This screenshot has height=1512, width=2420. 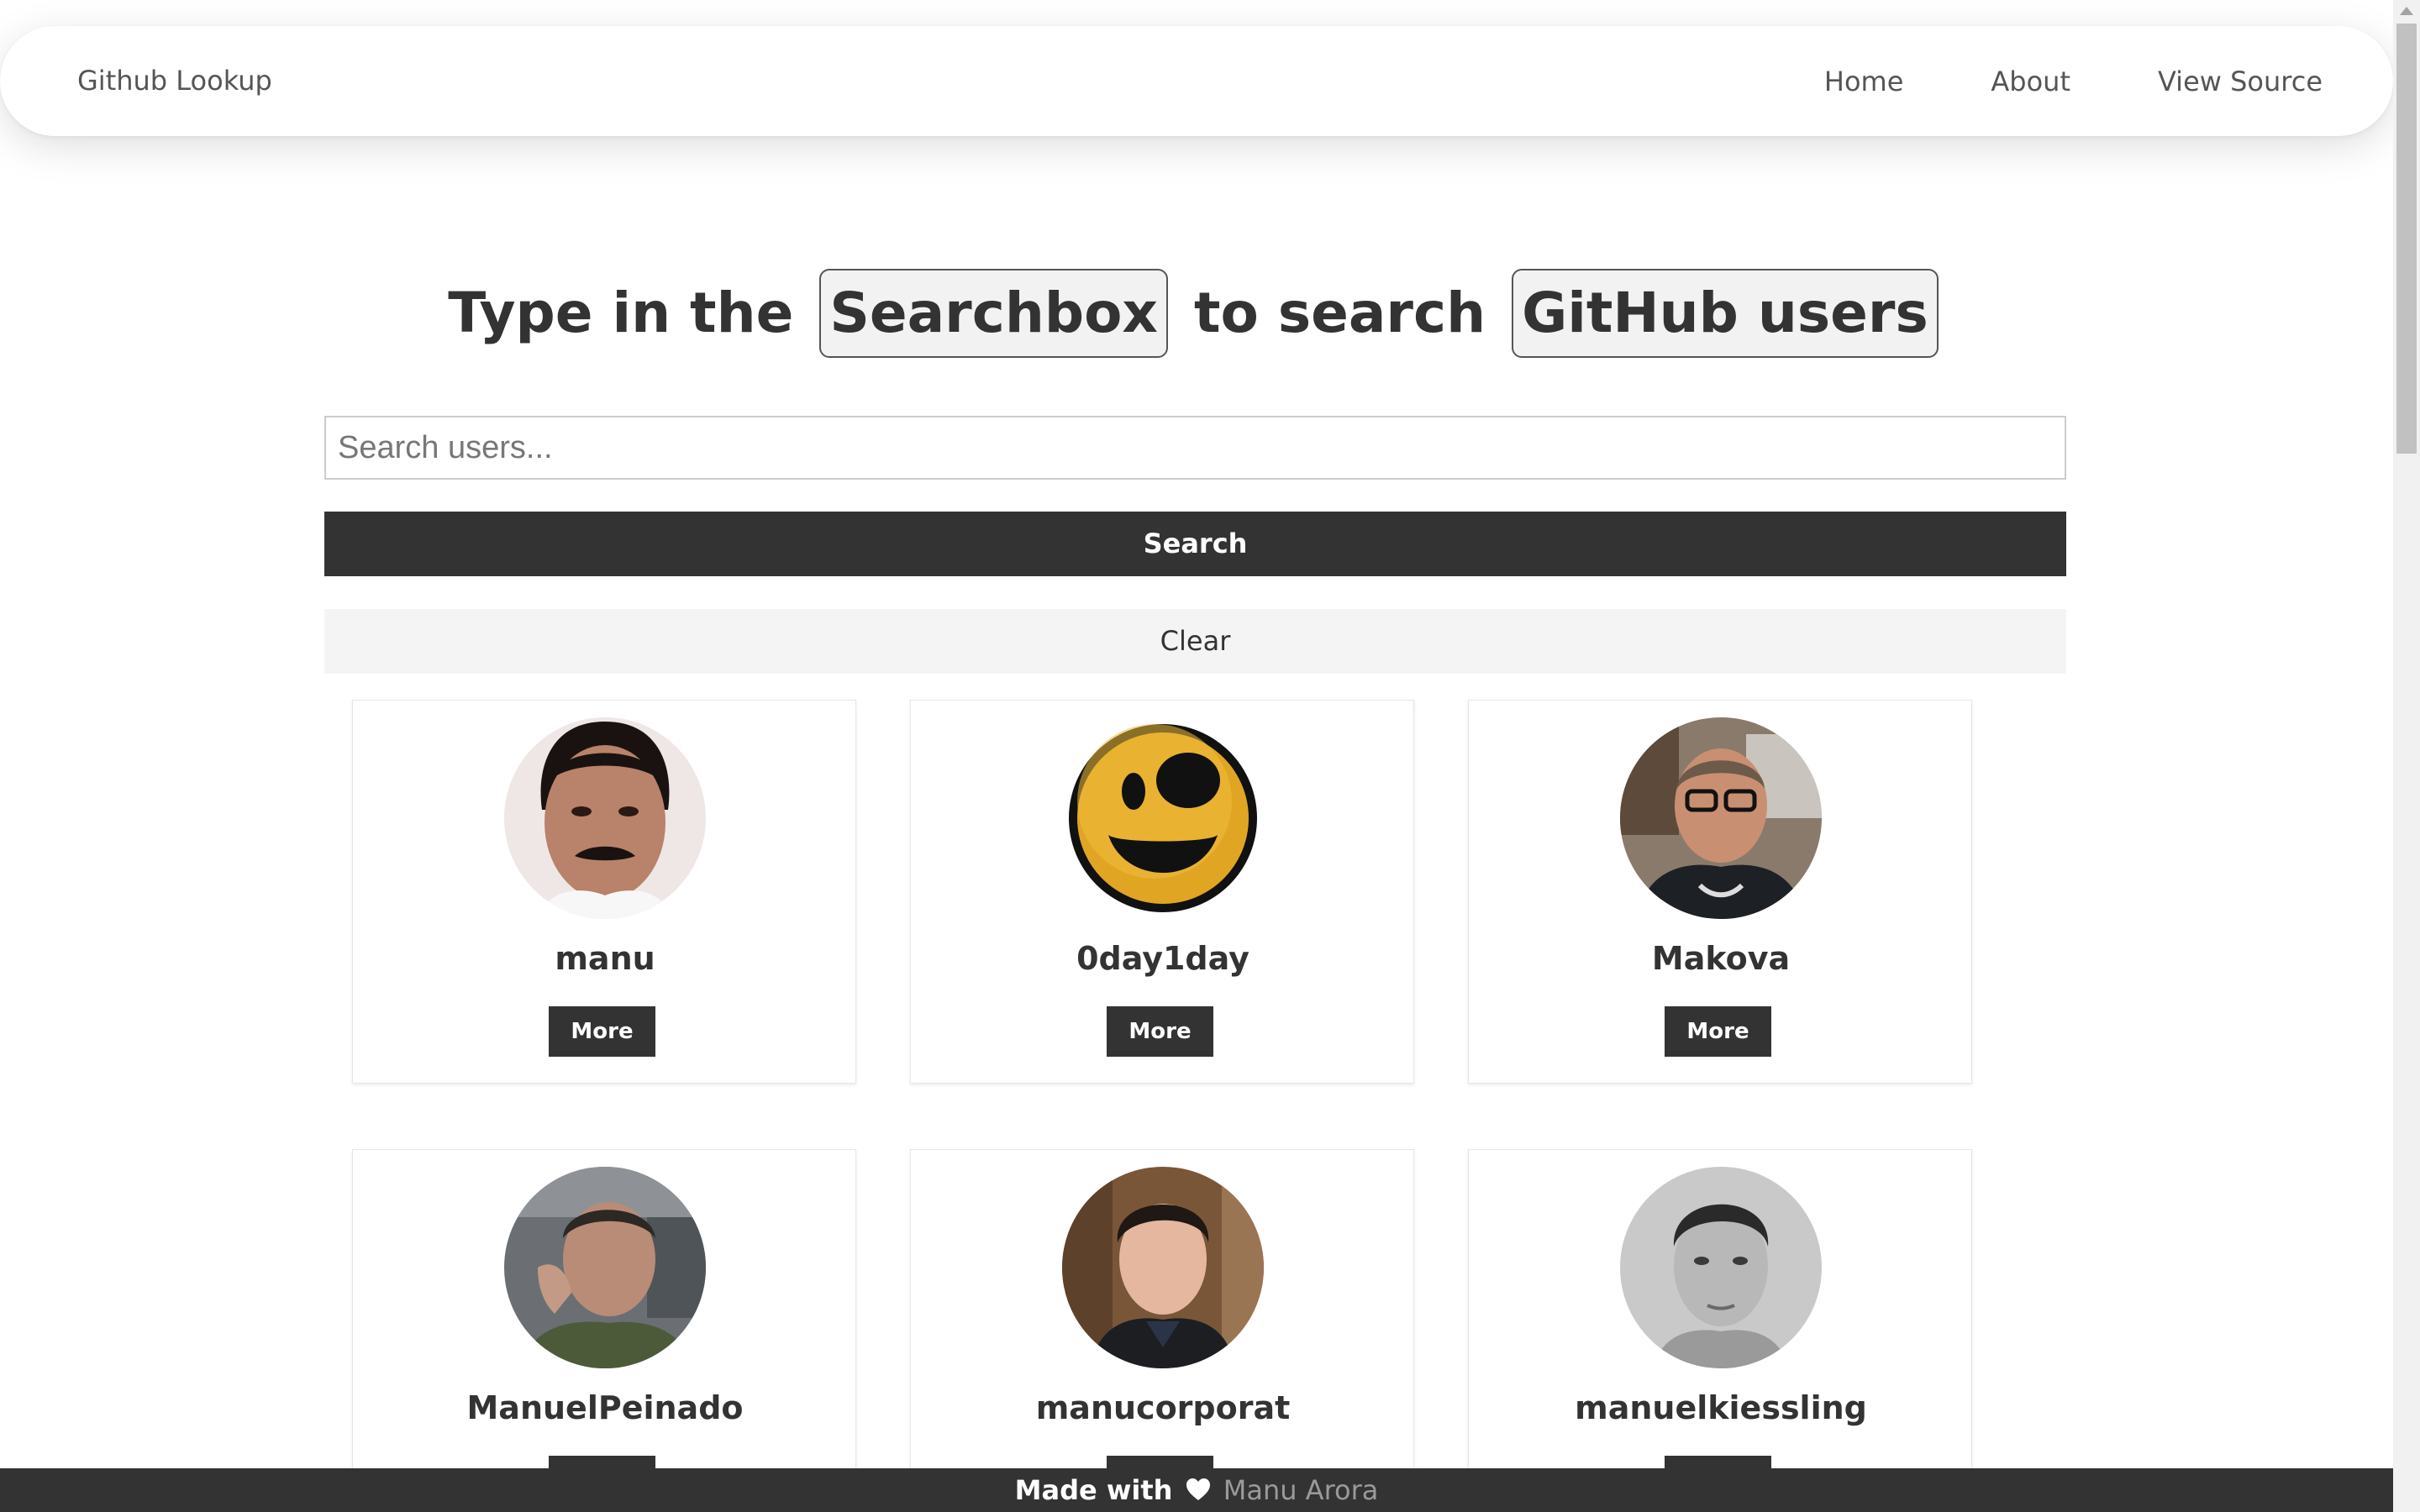 I want to click on nav-links: Home About View Source, so click(x=2030, y=81).